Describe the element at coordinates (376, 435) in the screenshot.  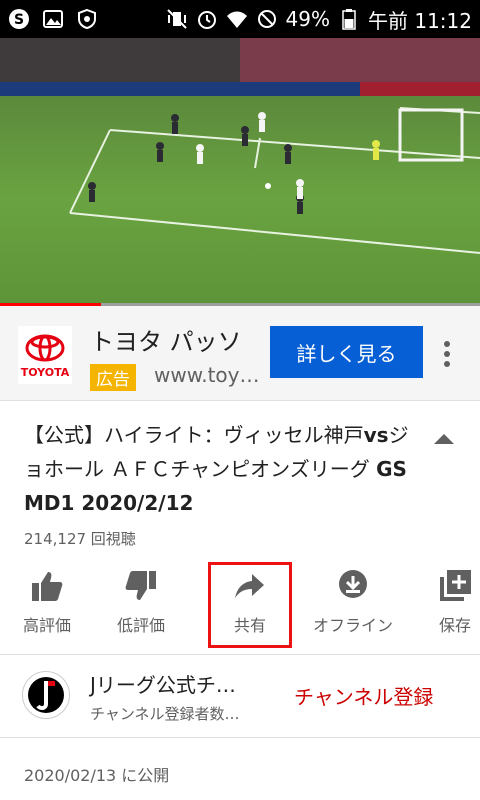
I see `video-title-part: vs` at that location.